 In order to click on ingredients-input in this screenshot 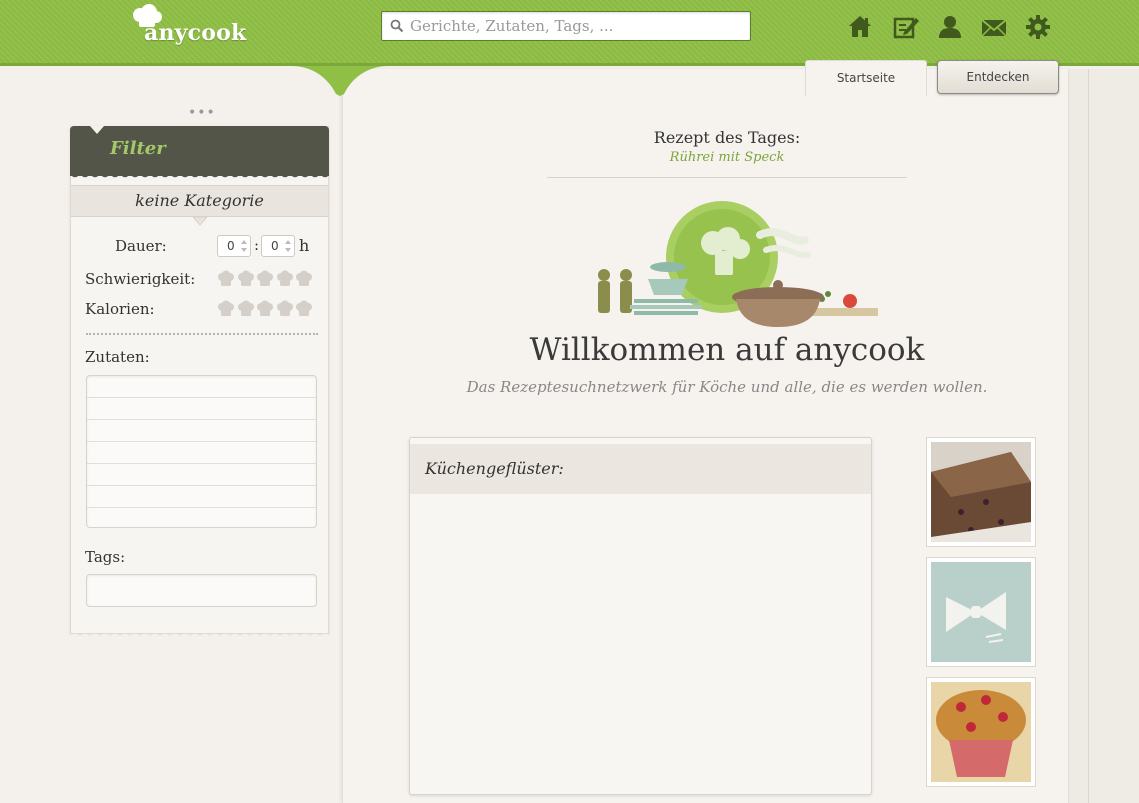, I will do `click(201, 451)`.